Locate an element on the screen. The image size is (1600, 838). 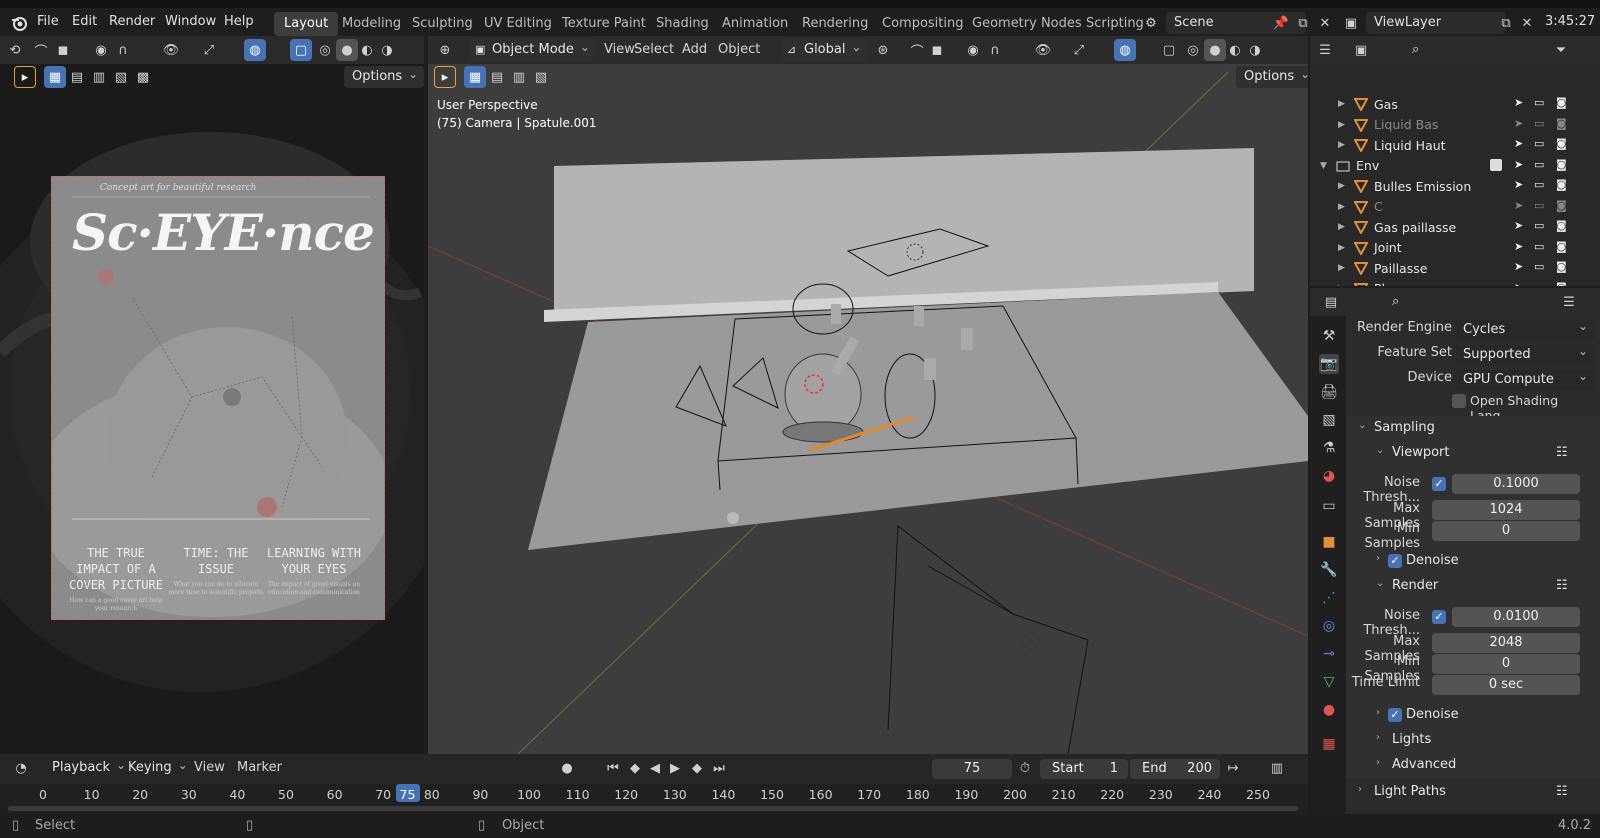
select-box-extend-icon: ▤ is located at coordinates (77, 77).